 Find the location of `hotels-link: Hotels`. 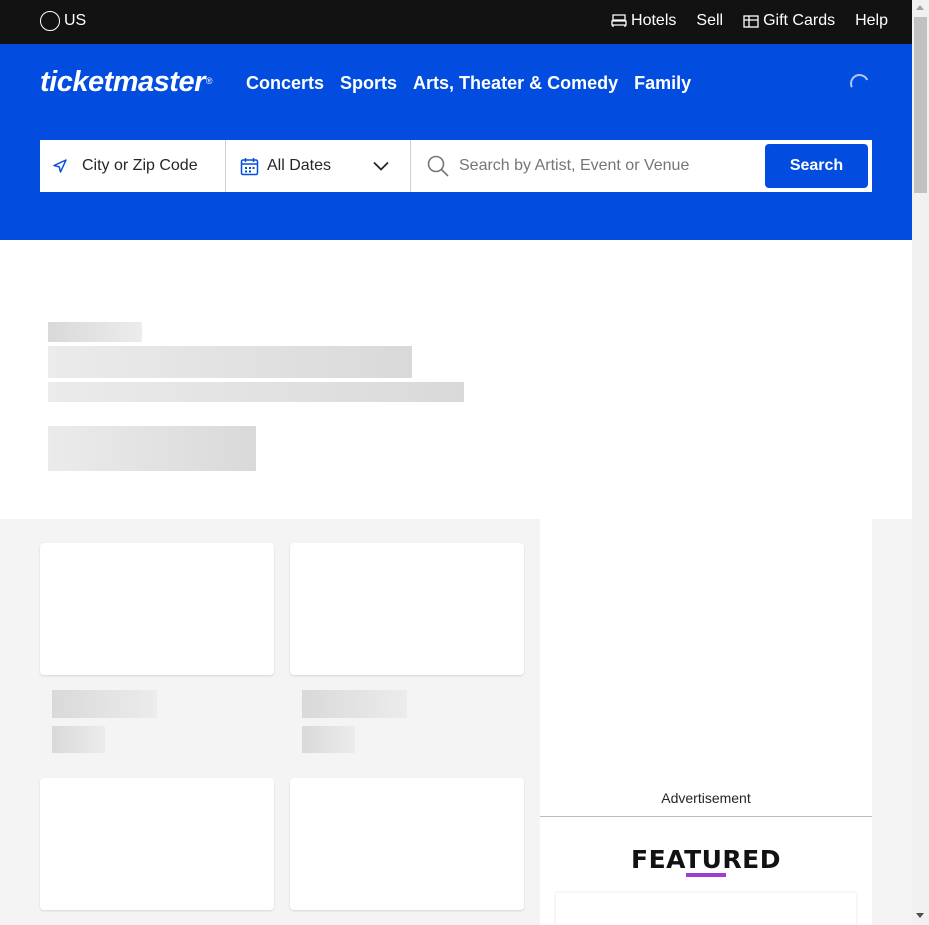

hotels-link: Hotels is located at coordinates (643, 21).